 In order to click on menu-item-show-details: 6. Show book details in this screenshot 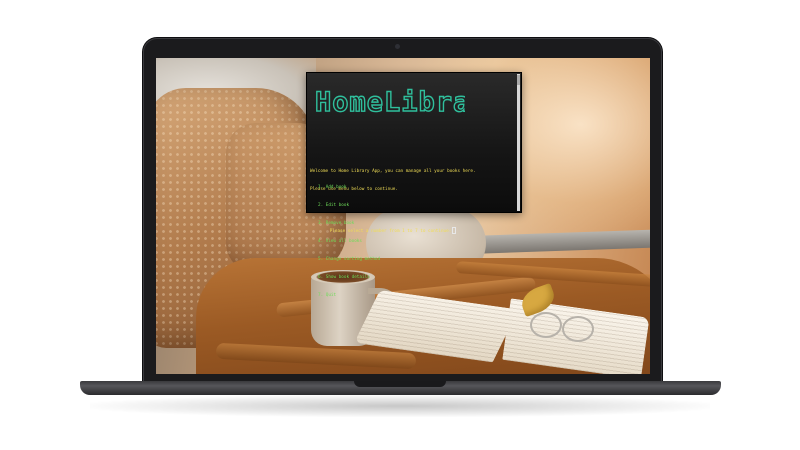, I will do `click(344, 277)`.